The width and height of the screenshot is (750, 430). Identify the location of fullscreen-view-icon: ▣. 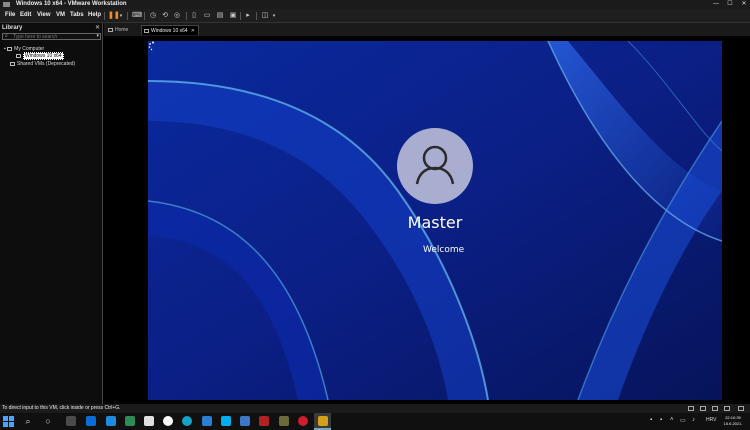
(233, 16).